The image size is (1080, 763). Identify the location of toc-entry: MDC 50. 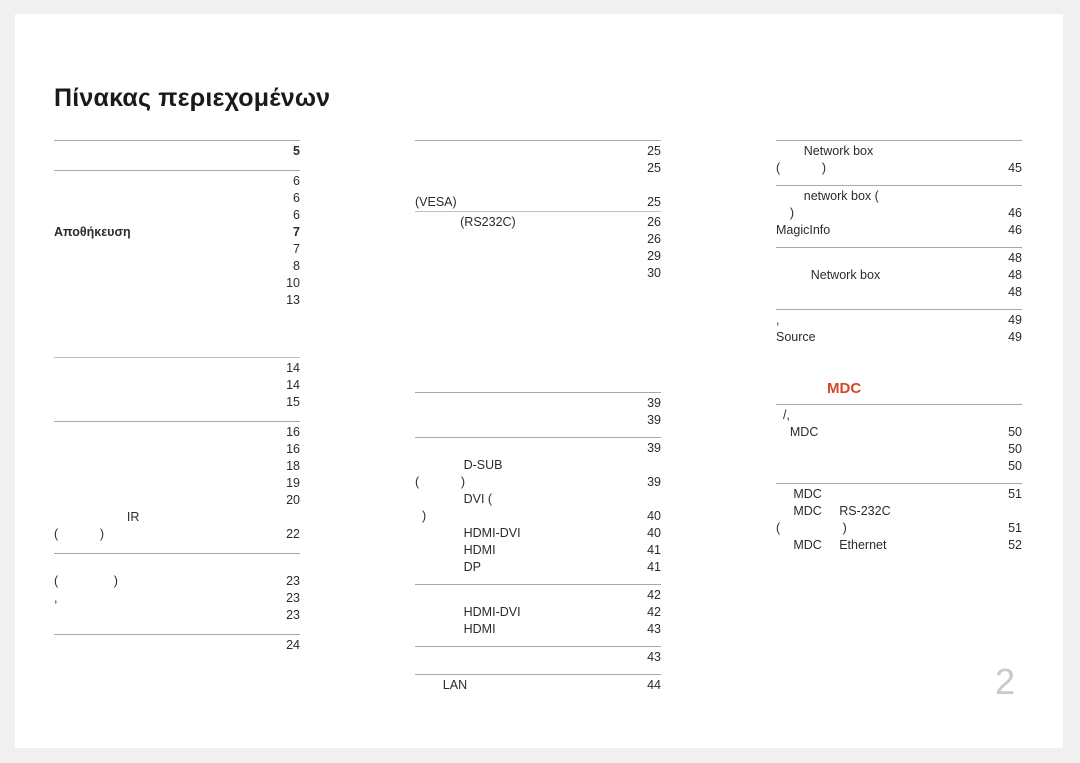
(899, 432).